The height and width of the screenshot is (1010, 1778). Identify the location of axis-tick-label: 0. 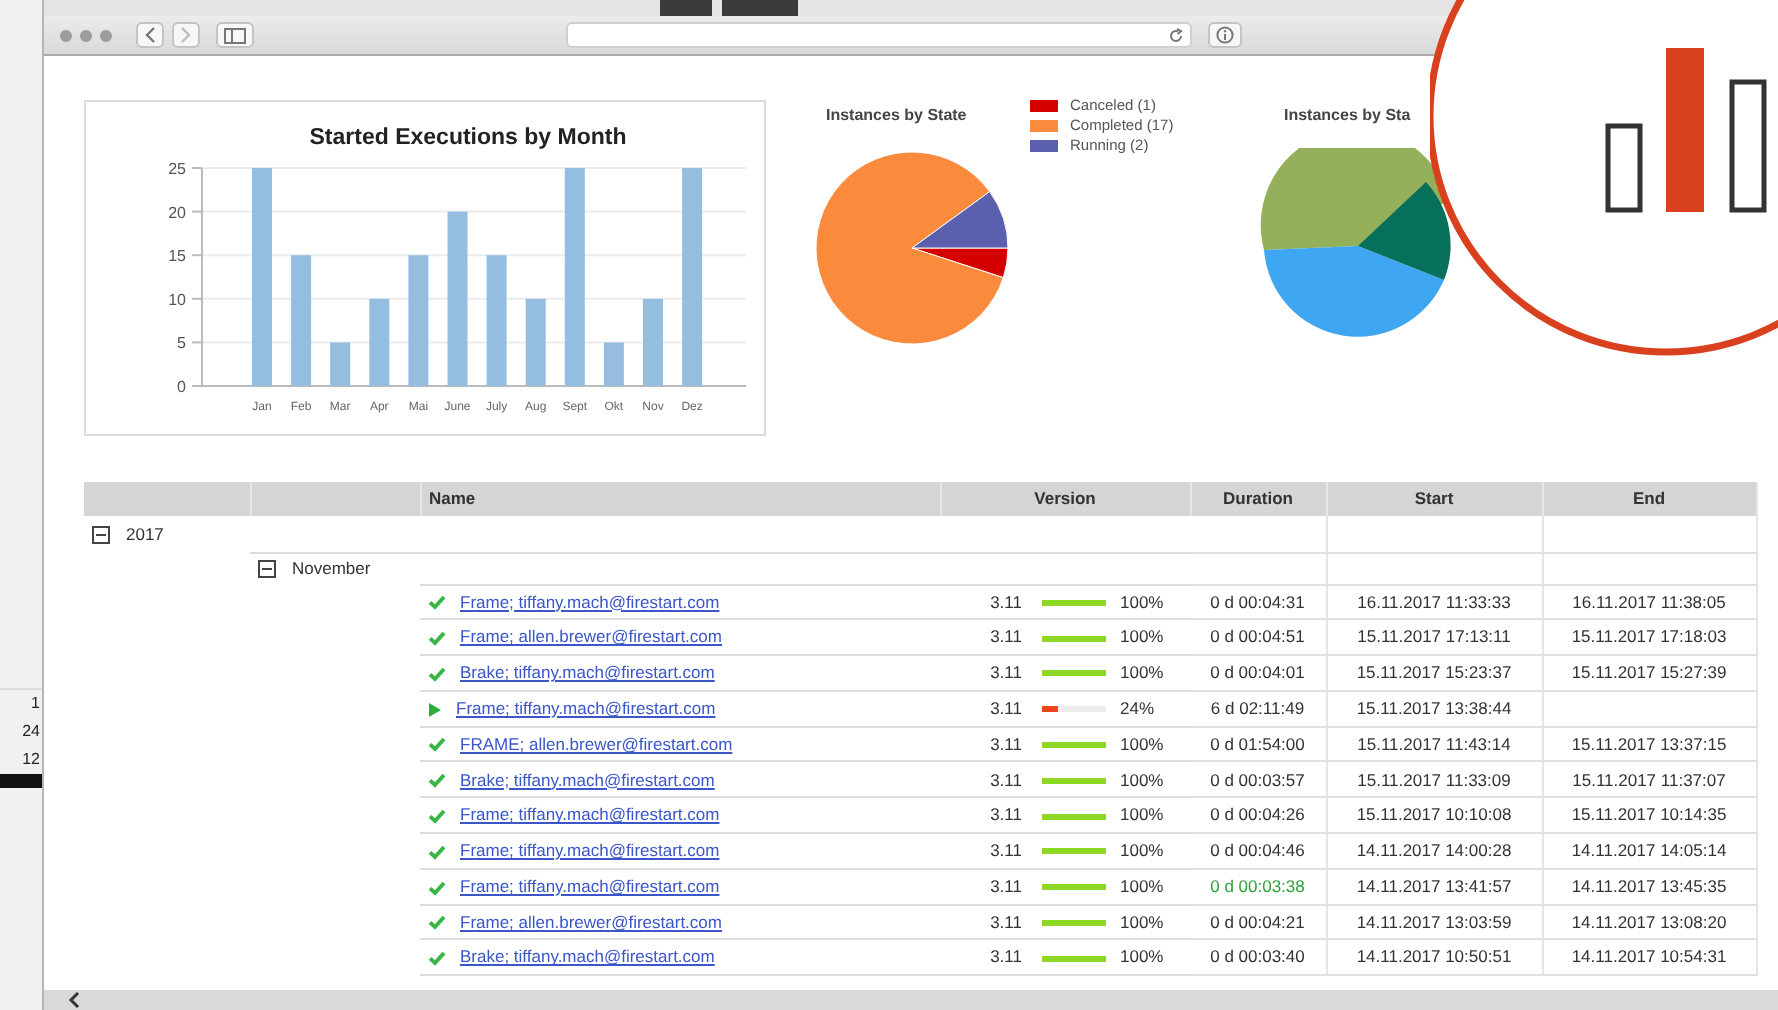
(181, 387).